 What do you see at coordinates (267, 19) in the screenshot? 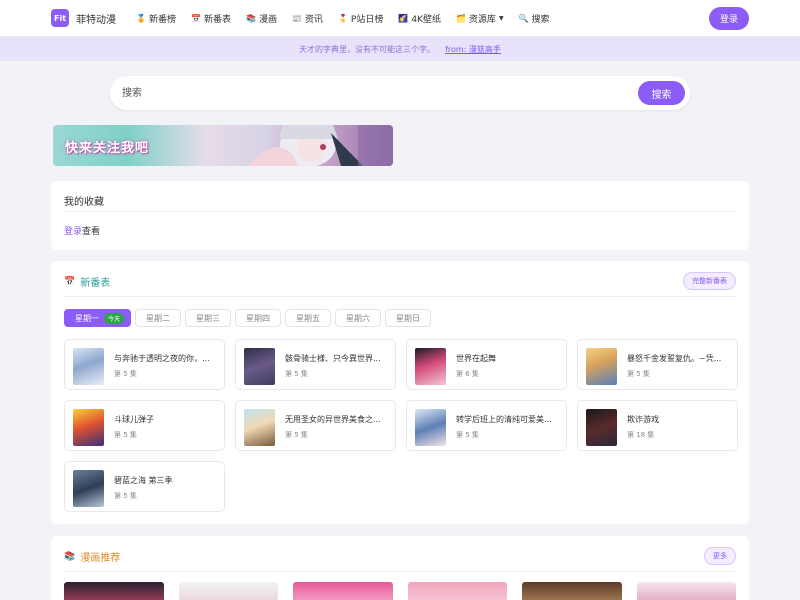
I see `nav-label: 漫画` at bounding box center [267, 19].